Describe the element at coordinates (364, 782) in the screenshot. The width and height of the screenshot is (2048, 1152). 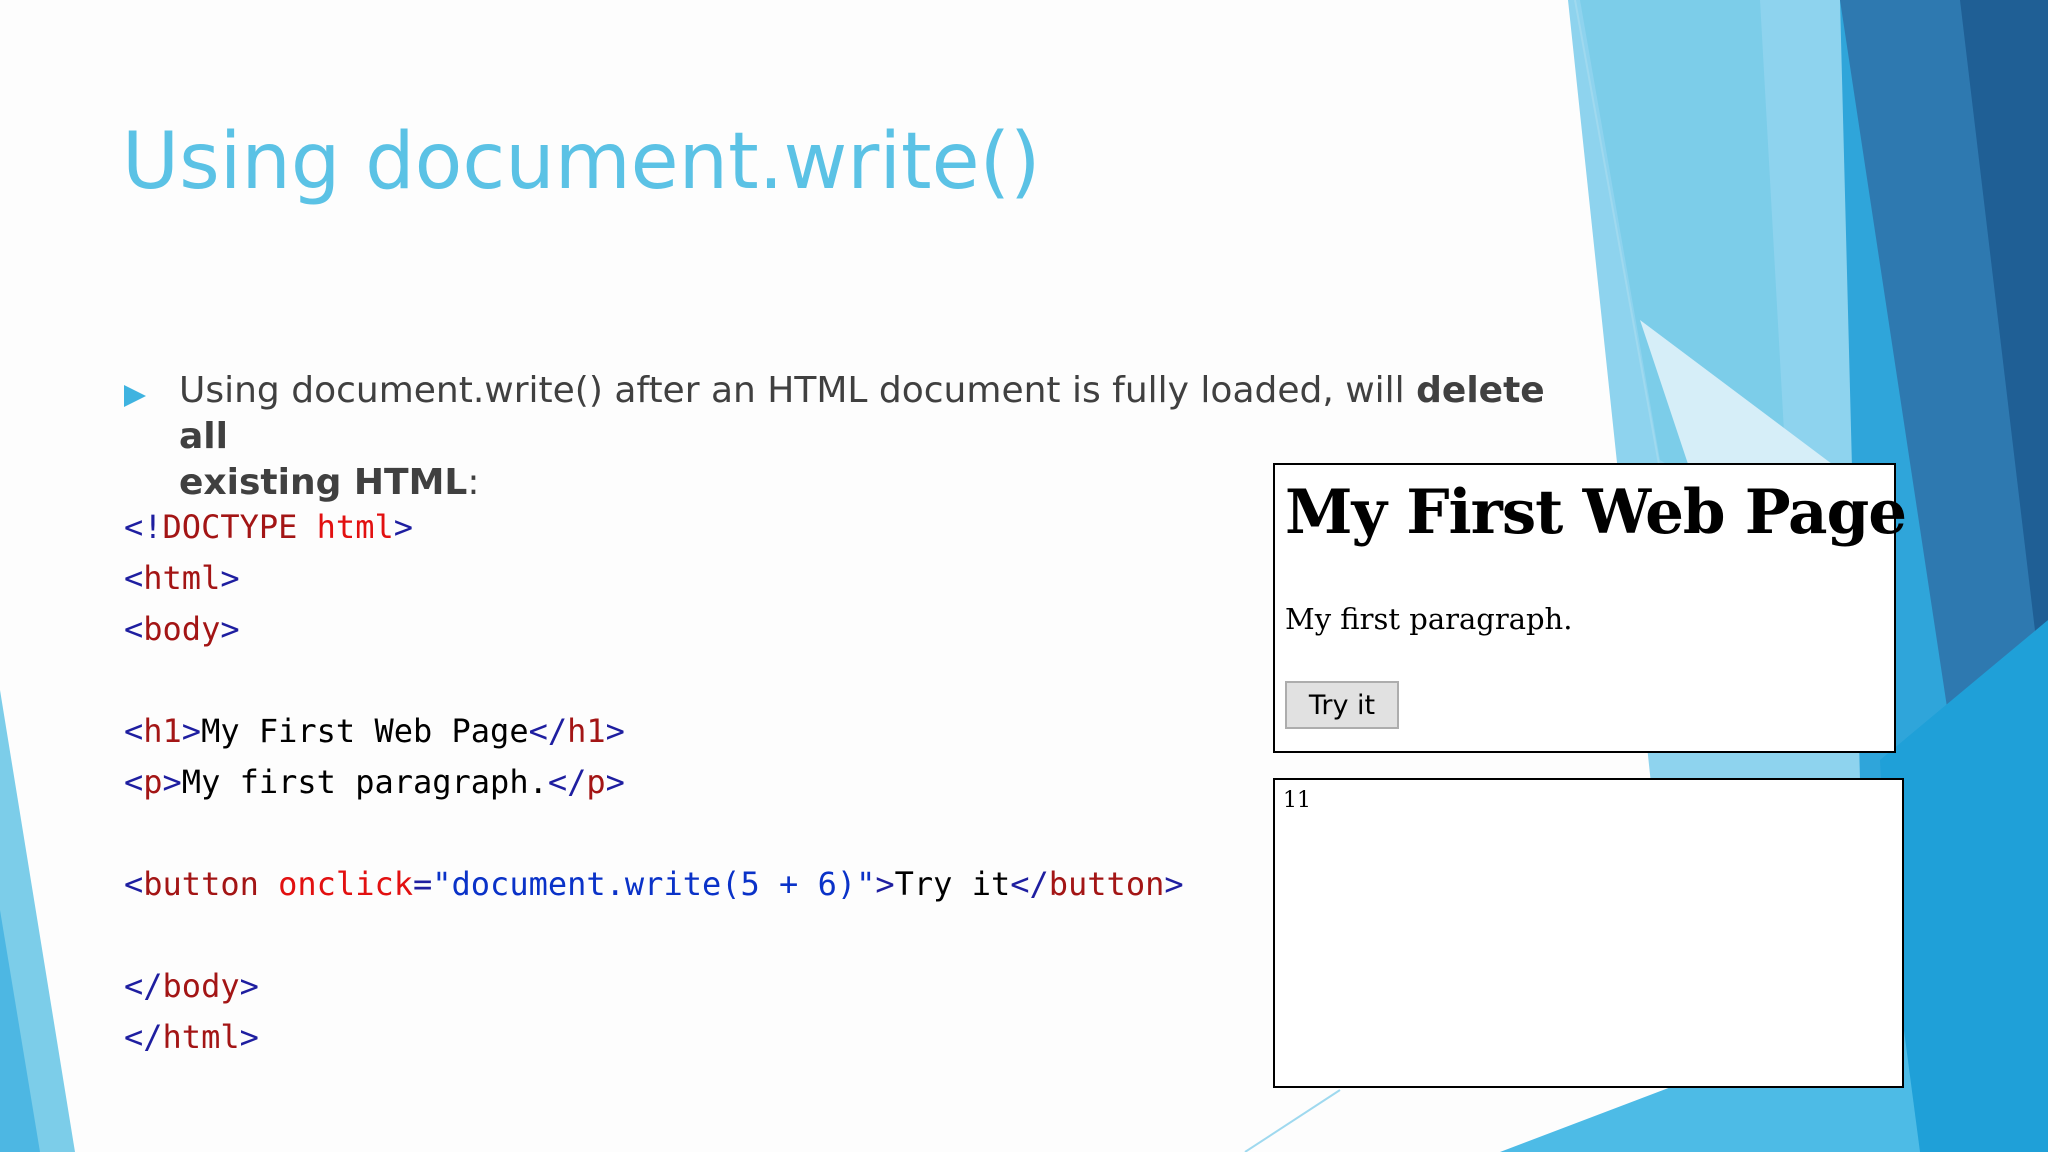
I see `code-token: My first paragraph.` at that location.